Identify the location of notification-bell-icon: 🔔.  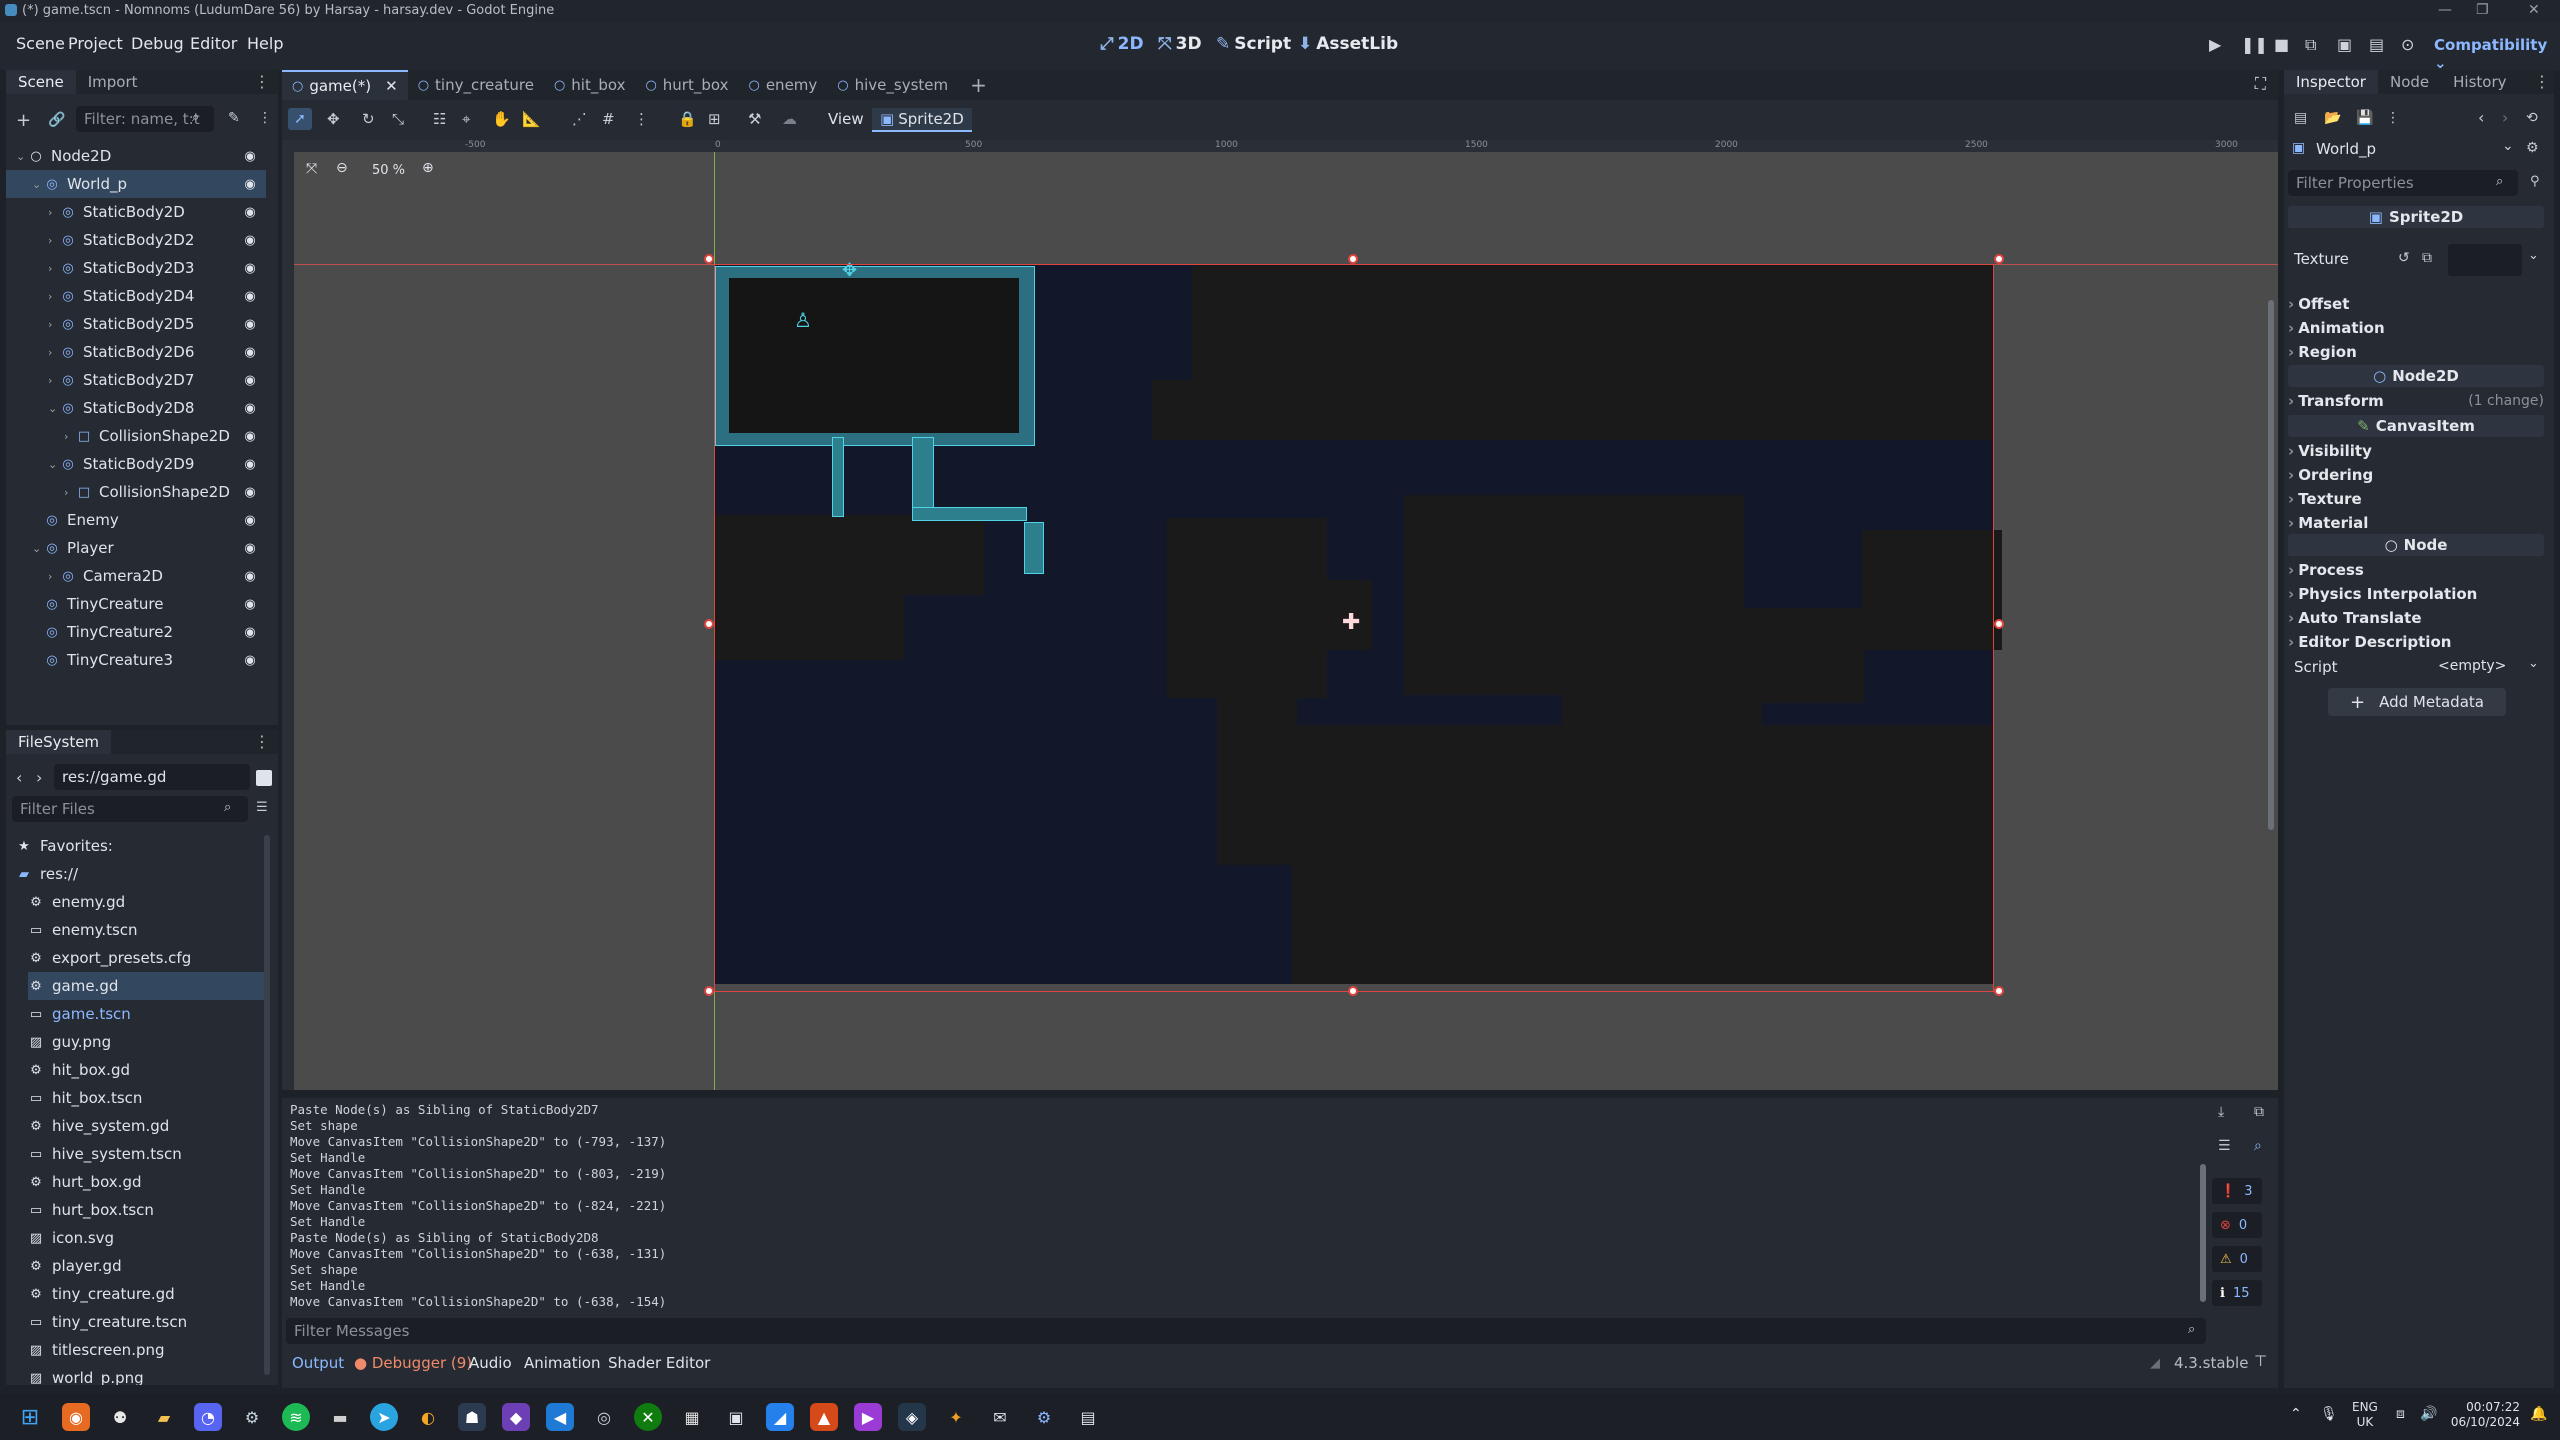
(2538, 1414).